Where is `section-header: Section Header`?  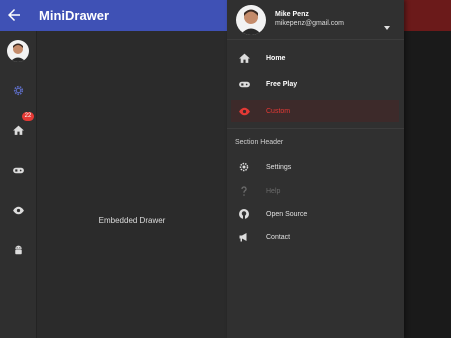
section-header: Section Header is located at coordinates (259, 142).